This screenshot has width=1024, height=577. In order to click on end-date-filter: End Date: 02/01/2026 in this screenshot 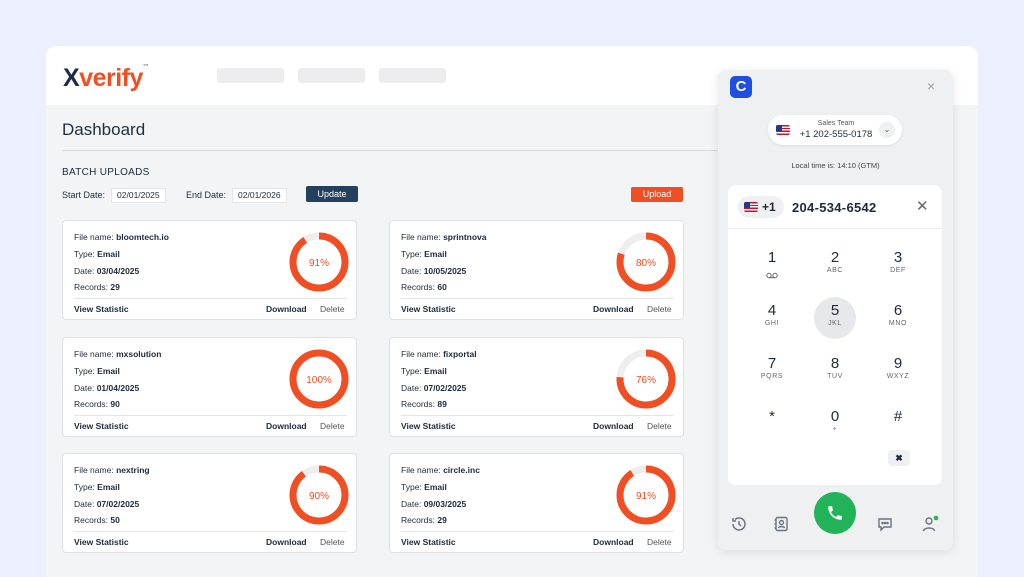, I will do `click(236, 195)`.